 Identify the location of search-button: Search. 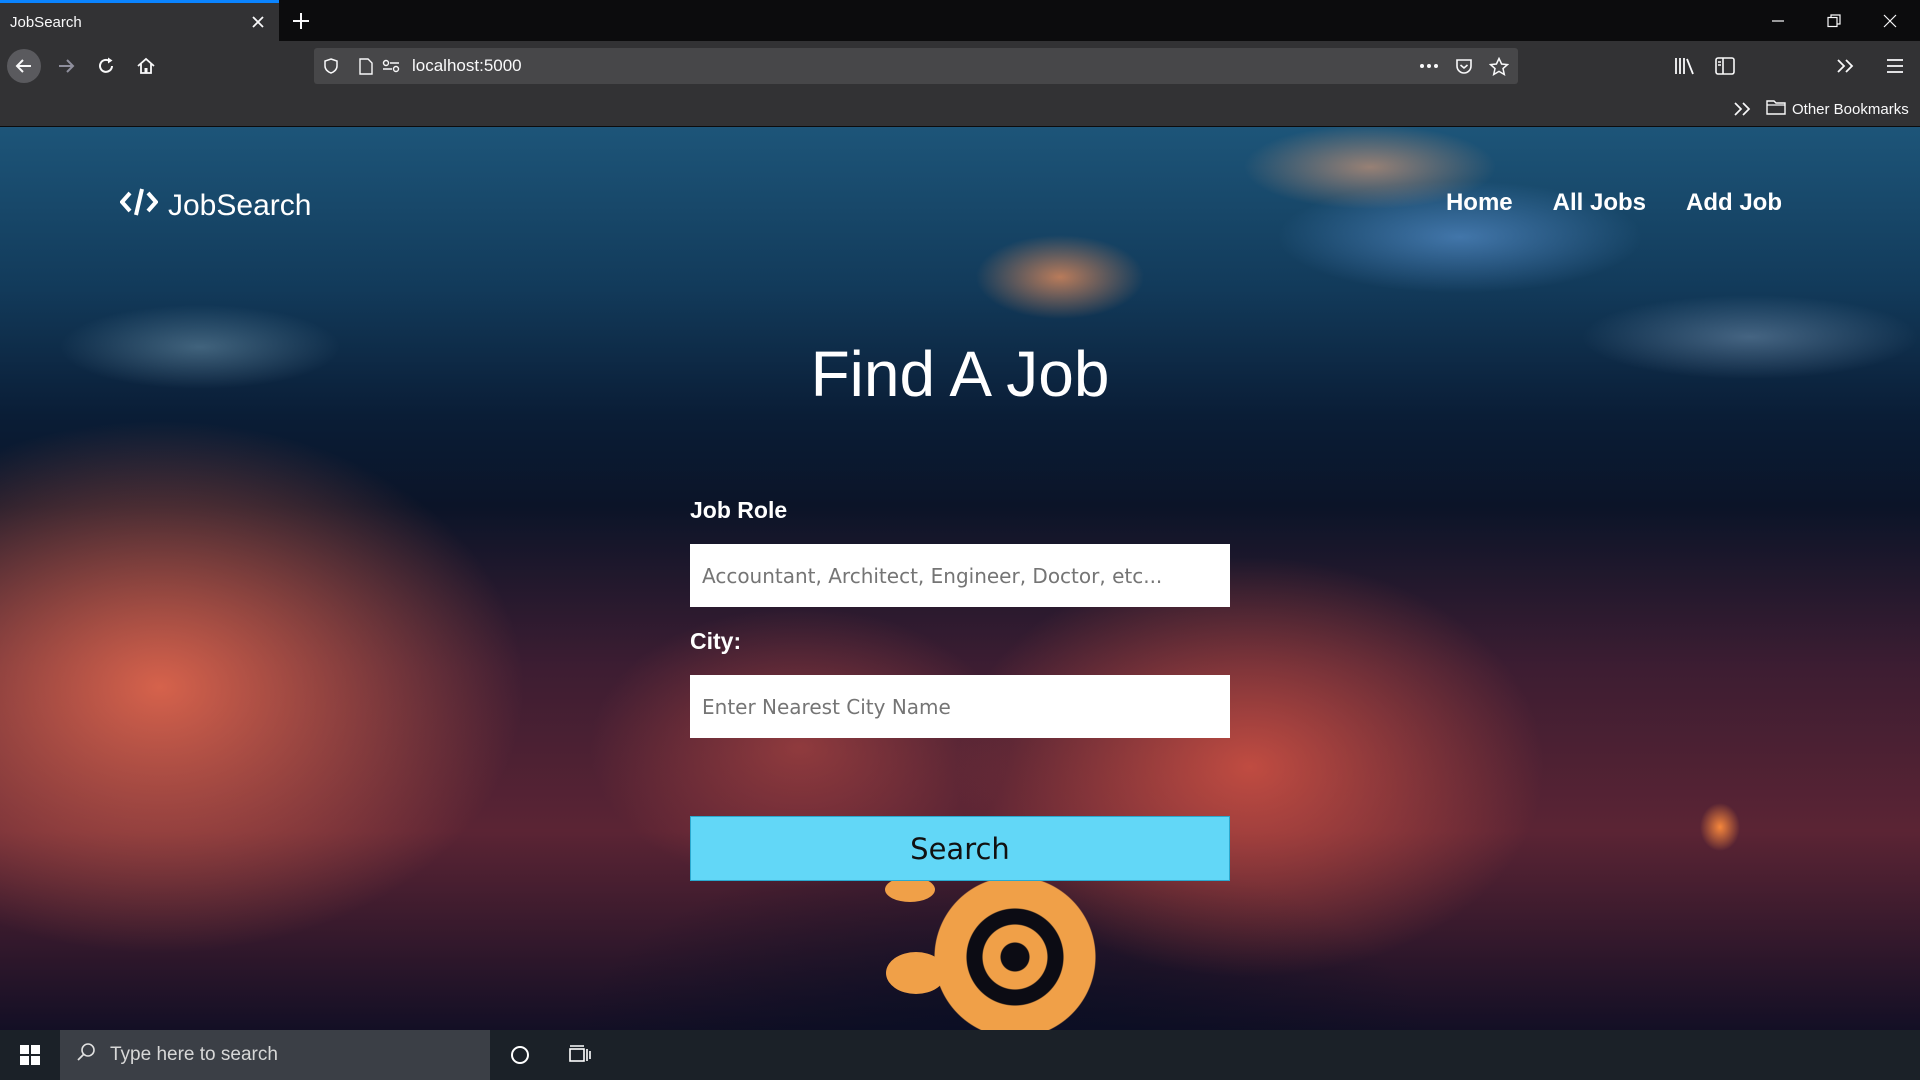
(960, 848).